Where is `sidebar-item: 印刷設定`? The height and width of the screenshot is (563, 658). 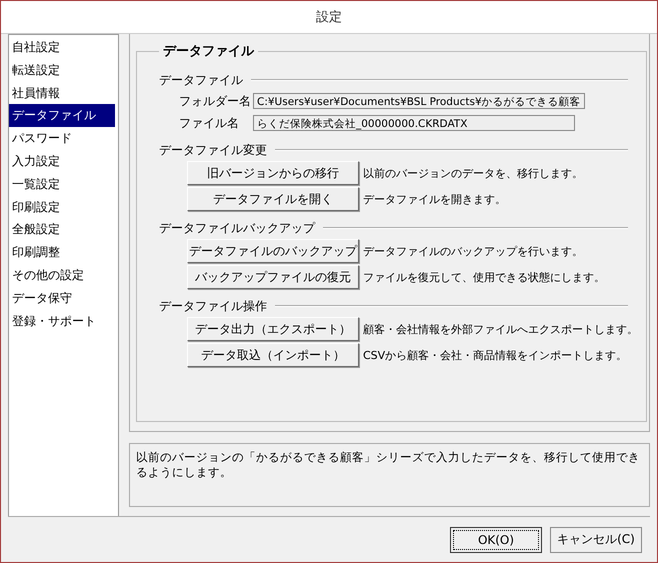
sidebar-item: 印刷設定 is located at coordinates (63, 207).